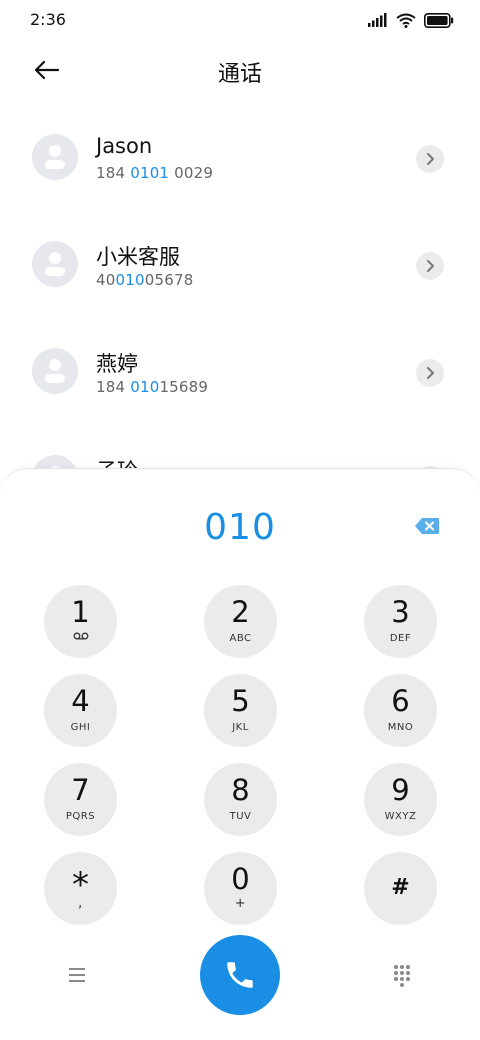  What do you see at coordinates (152, 387) in the screenshot?
I see `contact-number: 184 01015689` at bounding box center [152, 387].